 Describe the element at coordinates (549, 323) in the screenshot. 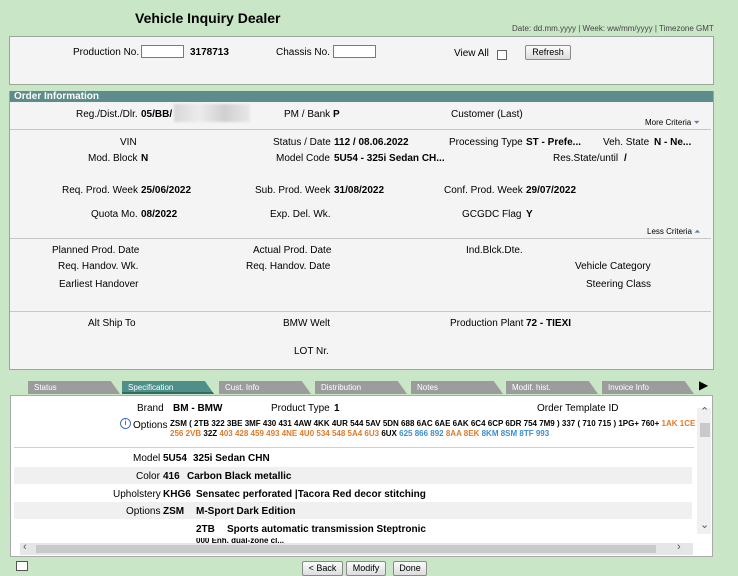

I see `production-plant-value: 72 - TIEXI` at that location.